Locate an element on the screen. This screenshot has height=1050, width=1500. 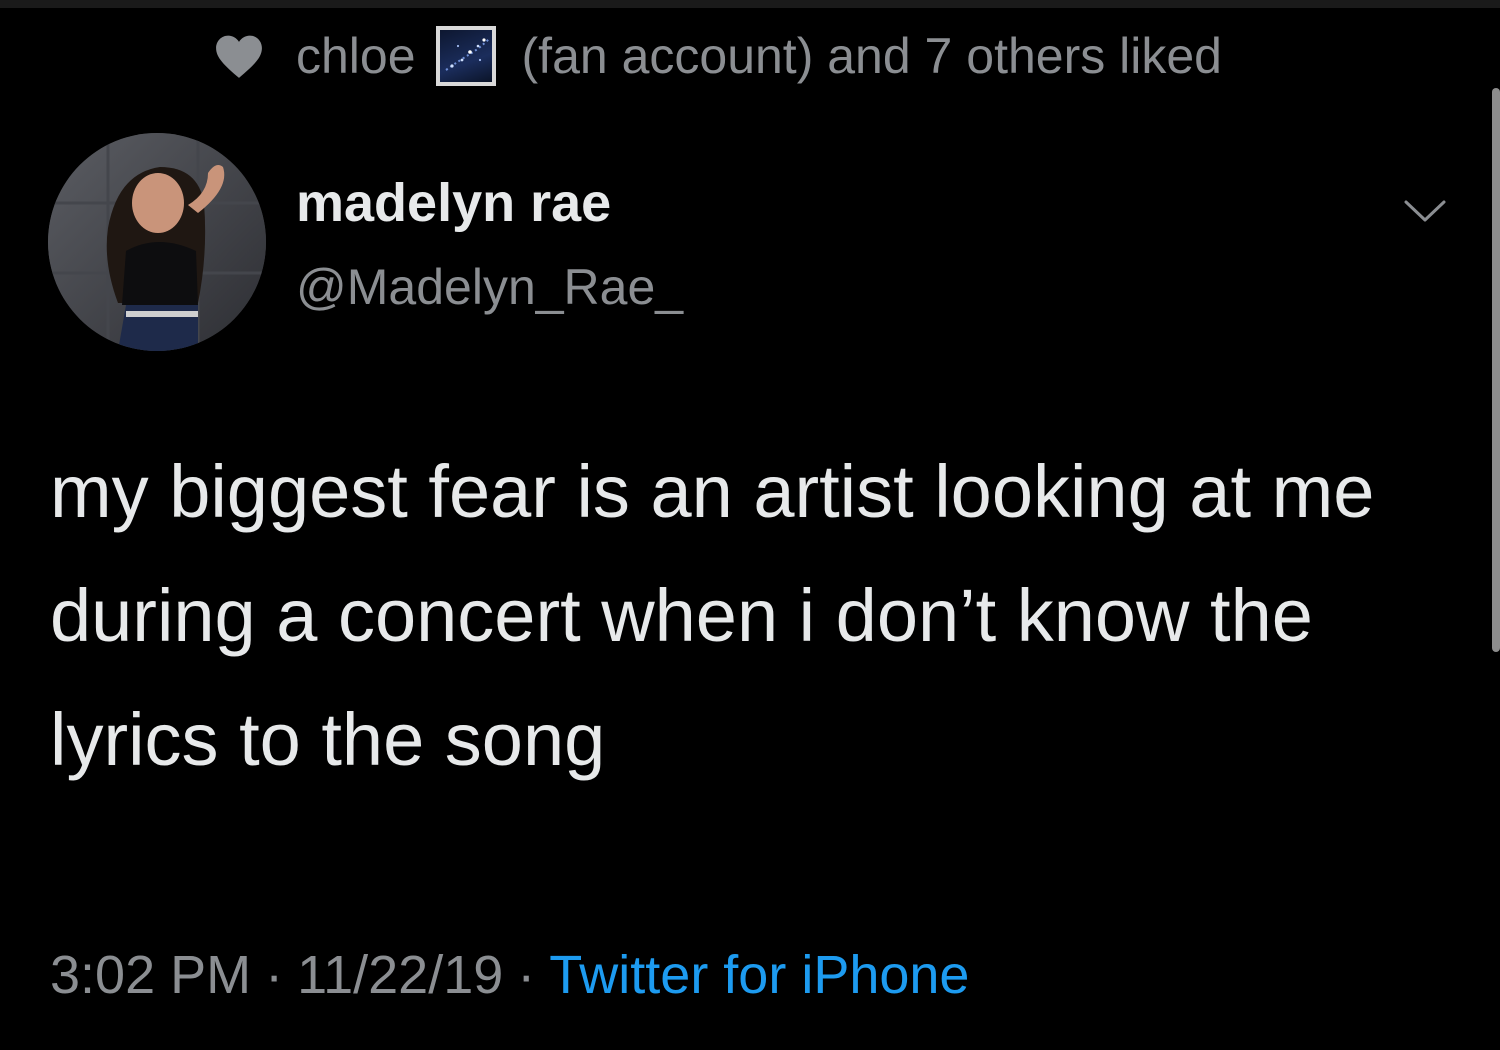
tweet-source-link: Twitter for iPhone is located at coordinates (759, 975).